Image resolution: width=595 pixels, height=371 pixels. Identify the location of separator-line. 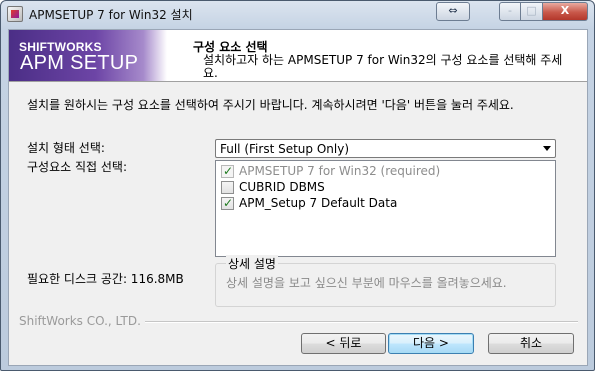
(361, 322).